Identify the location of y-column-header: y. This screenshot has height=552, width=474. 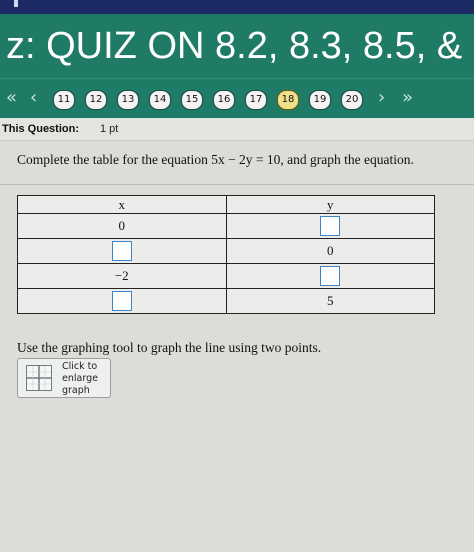
(330, 204).